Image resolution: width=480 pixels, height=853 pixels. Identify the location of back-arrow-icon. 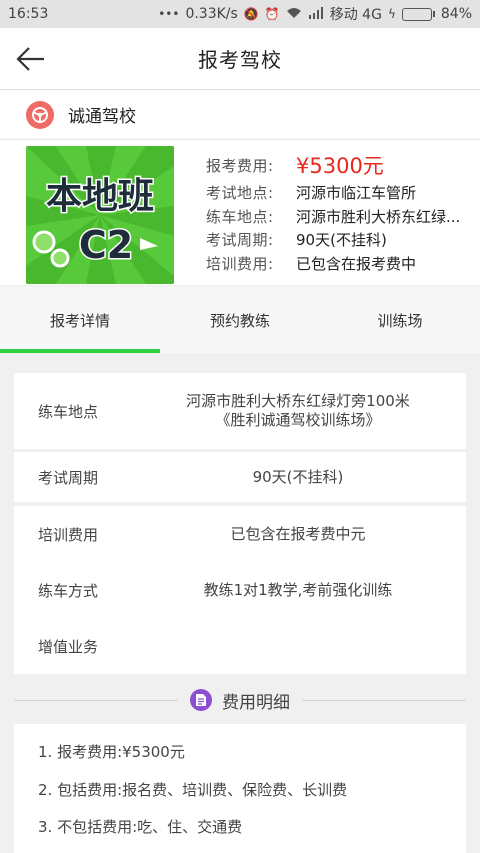
(31, 59).